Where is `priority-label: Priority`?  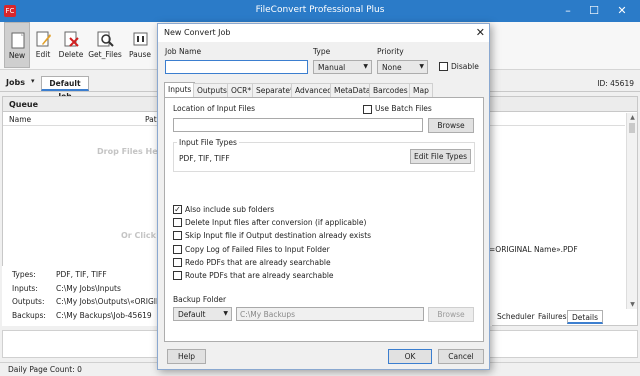
priority-label: Priority is located at coordinates (390, 51).